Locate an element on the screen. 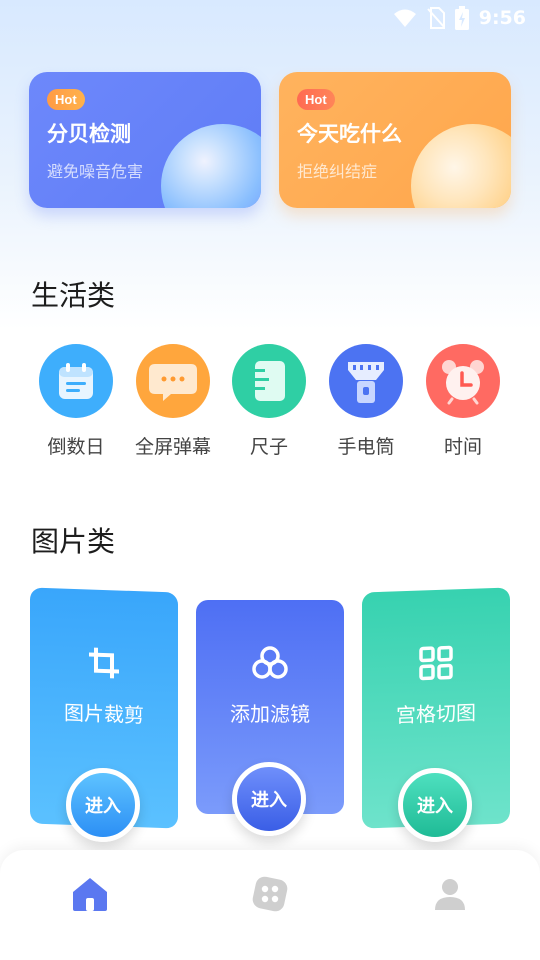 The width and height of the screenshot is (540, 960). alarm-clock-icon is located at coordinates (463, 381).